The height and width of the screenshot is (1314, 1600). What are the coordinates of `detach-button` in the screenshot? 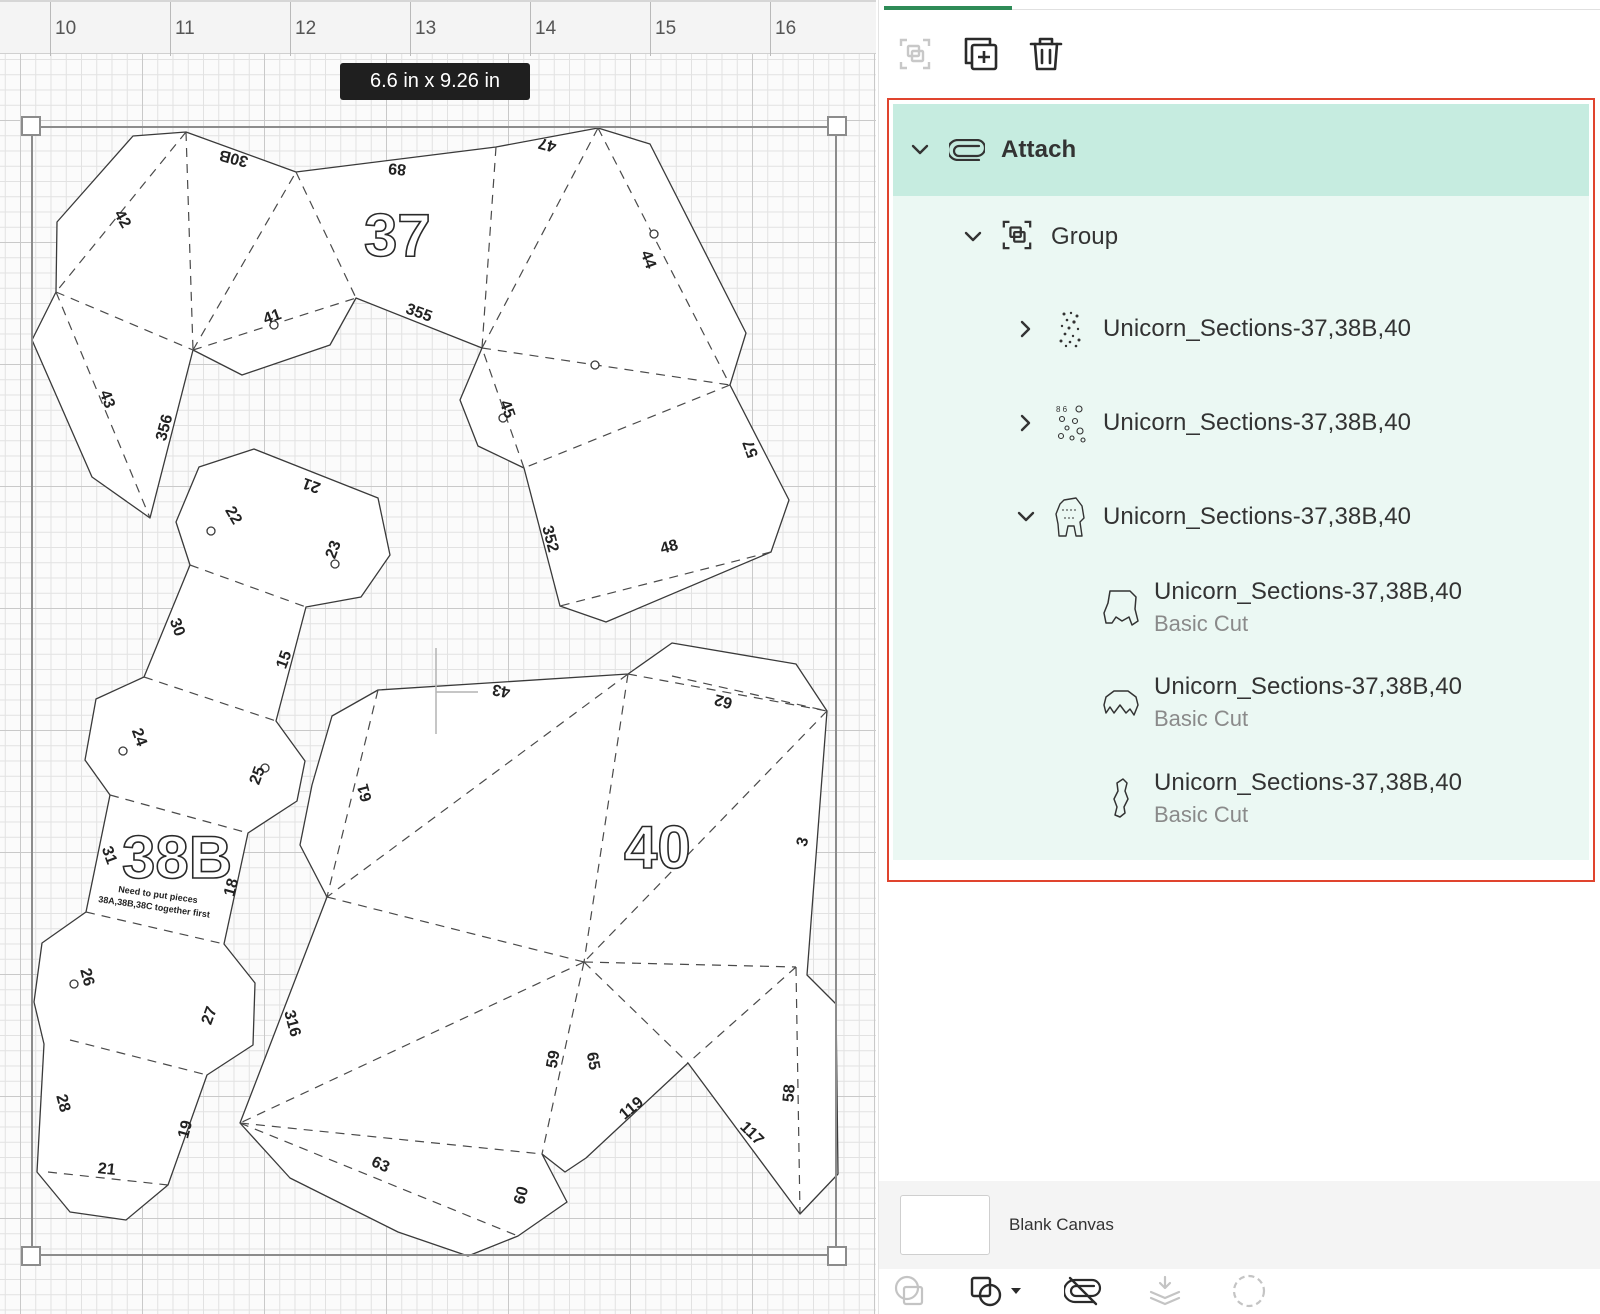 It's located at (1083, 1290).